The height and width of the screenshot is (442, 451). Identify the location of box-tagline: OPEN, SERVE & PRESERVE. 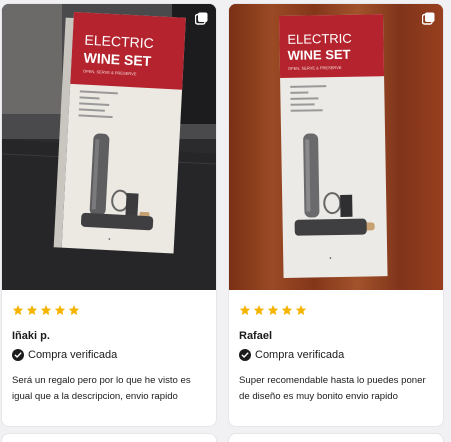
(315, 68).